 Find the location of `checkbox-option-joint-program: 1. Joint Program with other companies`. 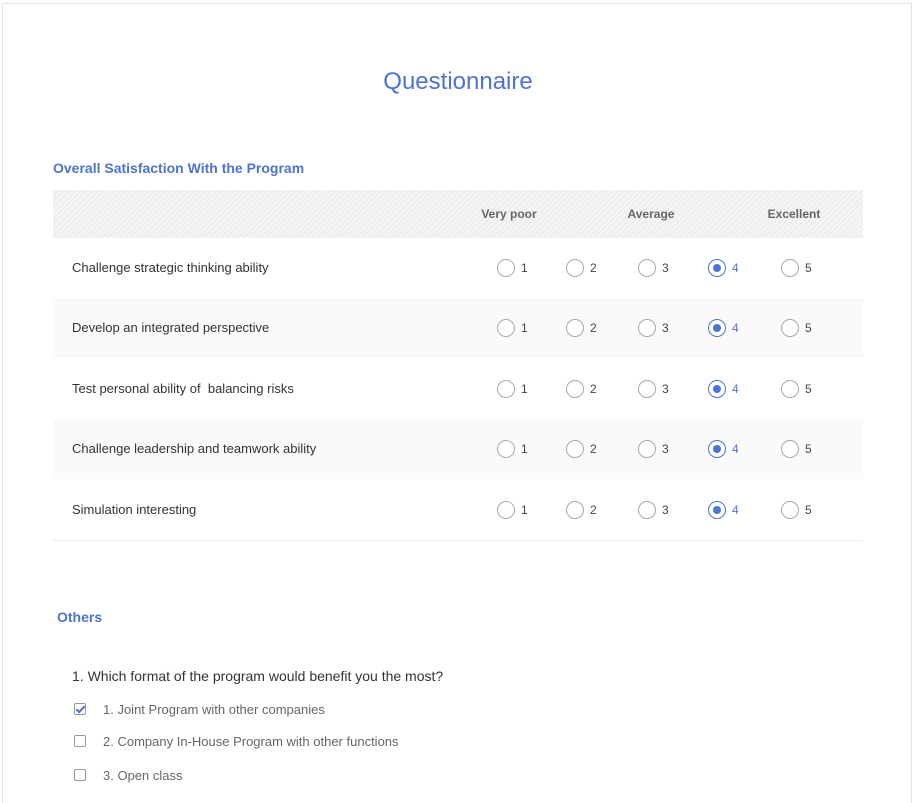

checkbox-option-joint-program: 1. Joint Program with other companies is located at coordinates (199, 709).